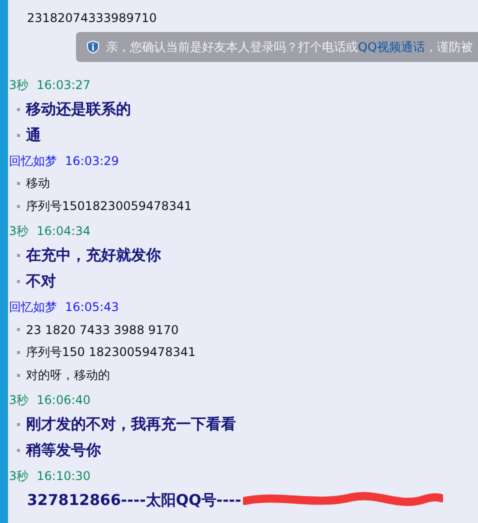 Image resolution: width=478 pixels, height=523 pixels. I want to click on message-text: 通, so click(33, 135).